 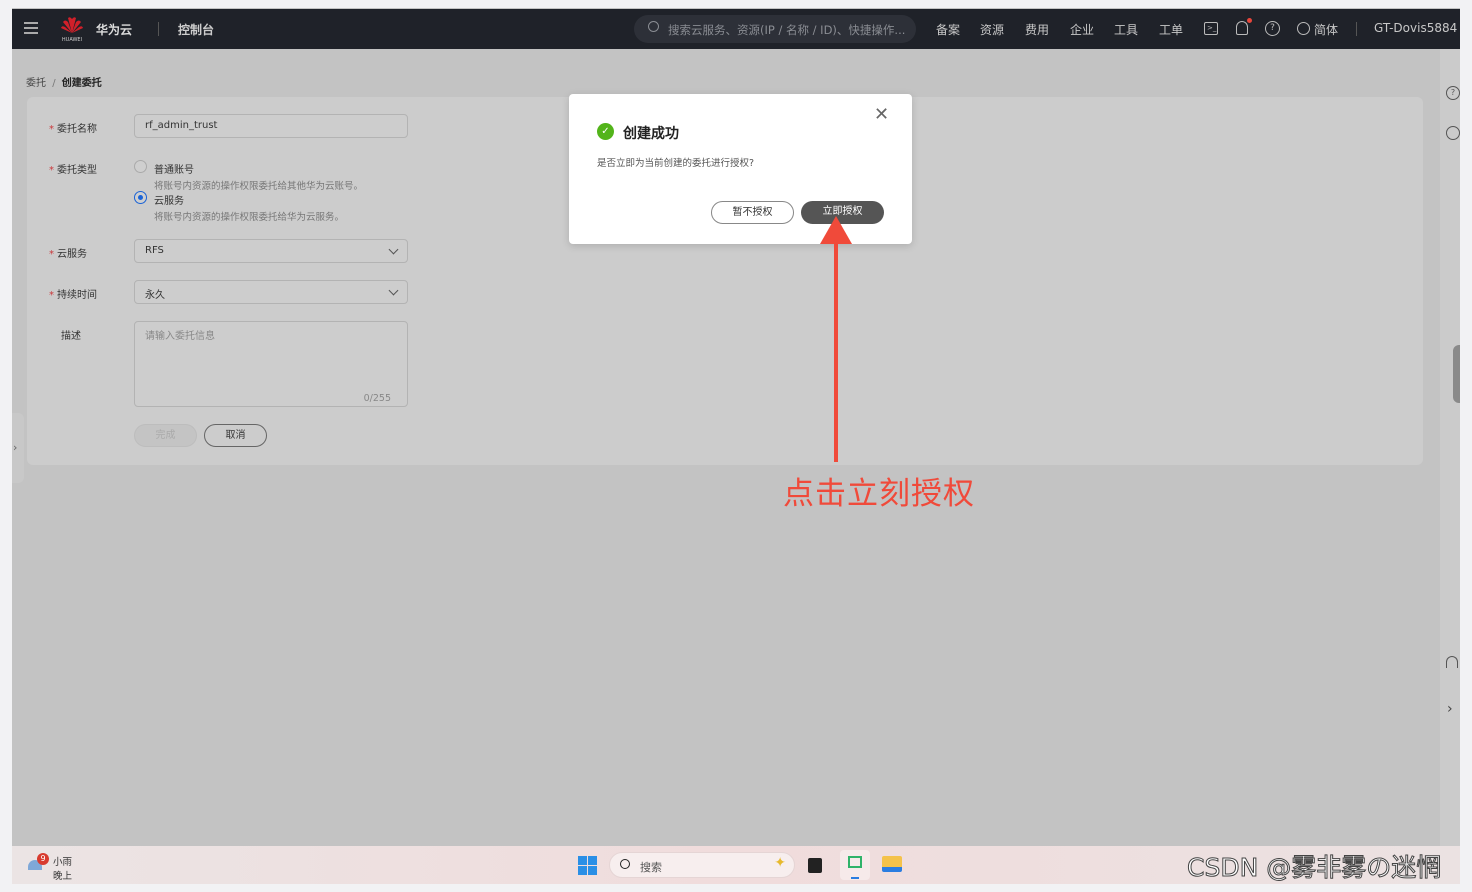 What do you see at coordinates (169, 199) in the screenshot?
I see `option-cloud-service: 云服务` at bounding box center [169, 199].